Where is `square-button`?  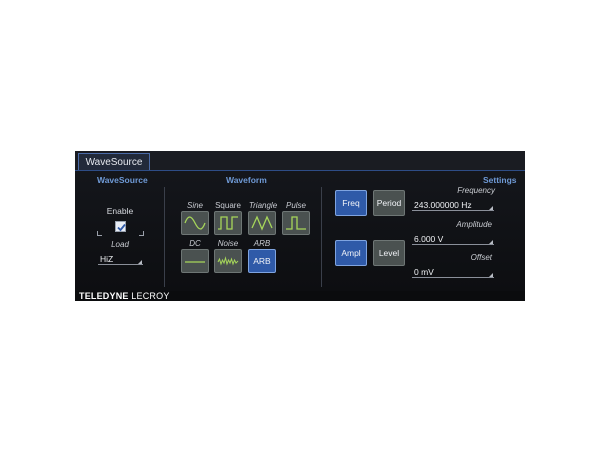
square-button is located at coordinates (228, 223).